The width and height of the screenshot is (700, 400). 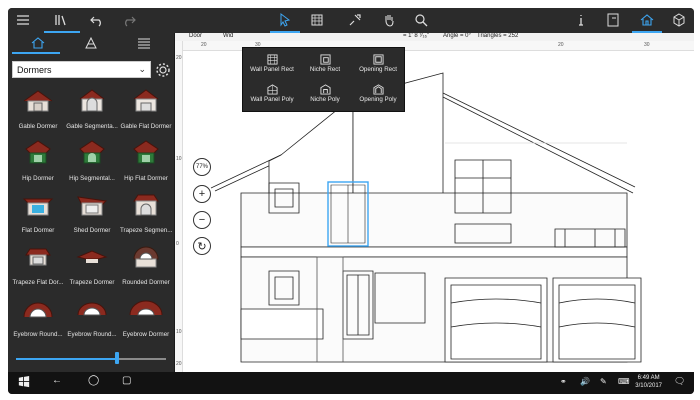 What do you see at coordinates (272, 59) in the screenshot?
I see `wall-panel-rect-icon` at bounding box center [272, 59].